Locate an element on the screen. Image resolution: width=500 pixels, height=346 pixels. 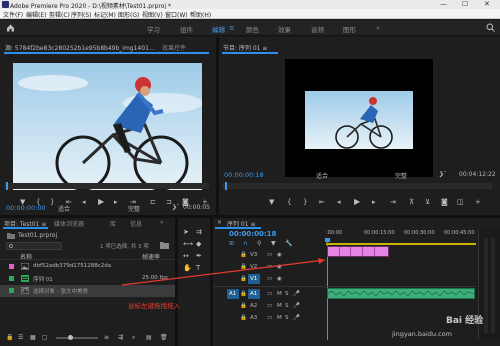
freeform-view-icon: ▢ is located at coordinates (45, 337).